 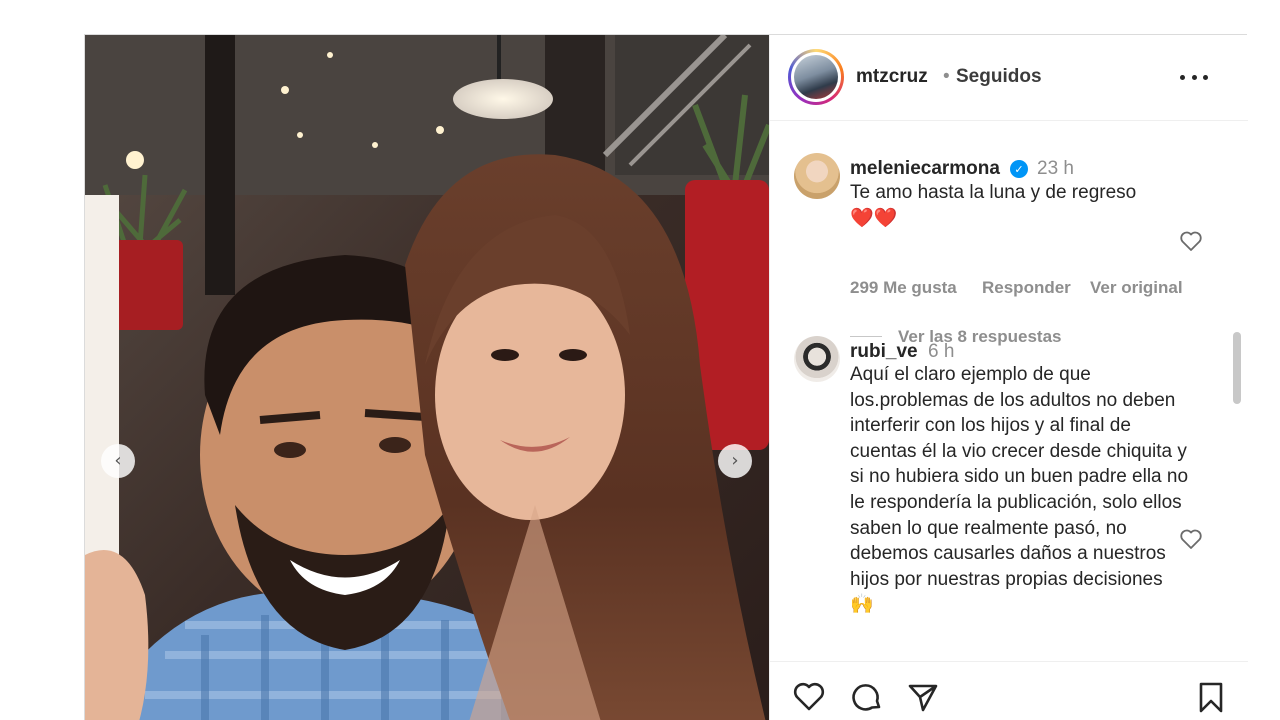 I want to click on comment-username: meleniecarmona, so click(x=925, y=169).